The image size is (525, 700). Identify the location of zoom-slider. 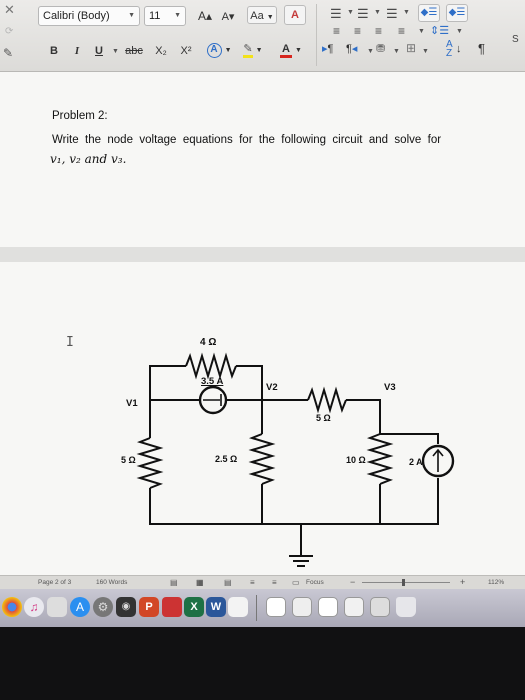
(406, 582).